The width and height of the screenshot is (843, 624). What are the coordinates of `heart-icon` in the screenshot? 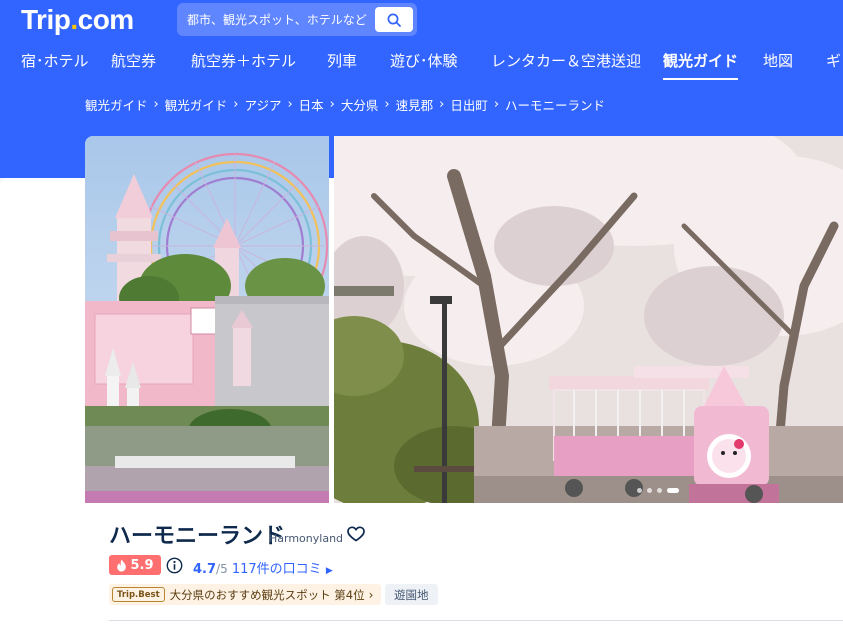 It's located at (356, 534).